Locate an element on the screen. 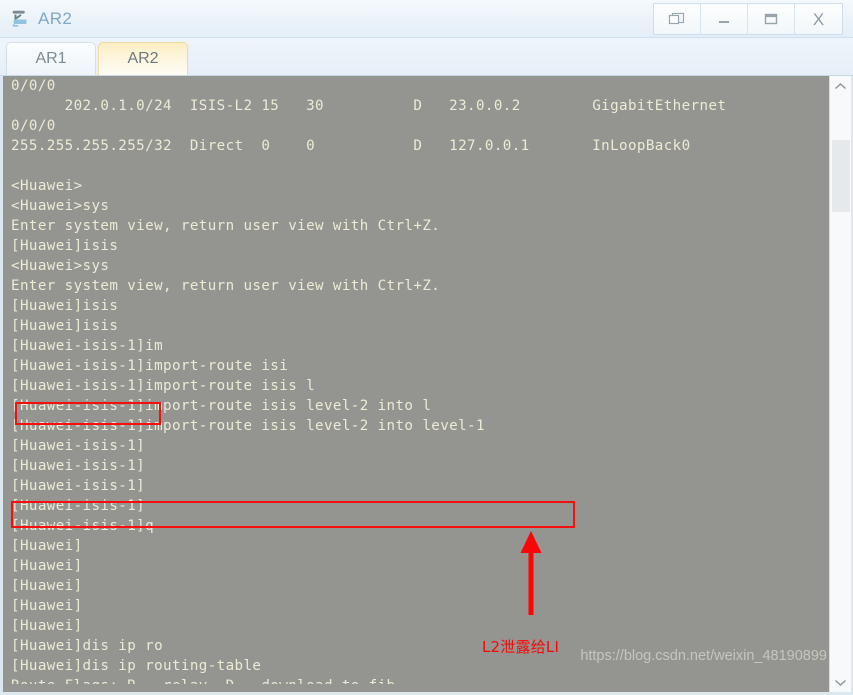 The height and width of the screenshot is (695, 853). tab-ar2-label: AR2 is located at coordinates (143, 58).